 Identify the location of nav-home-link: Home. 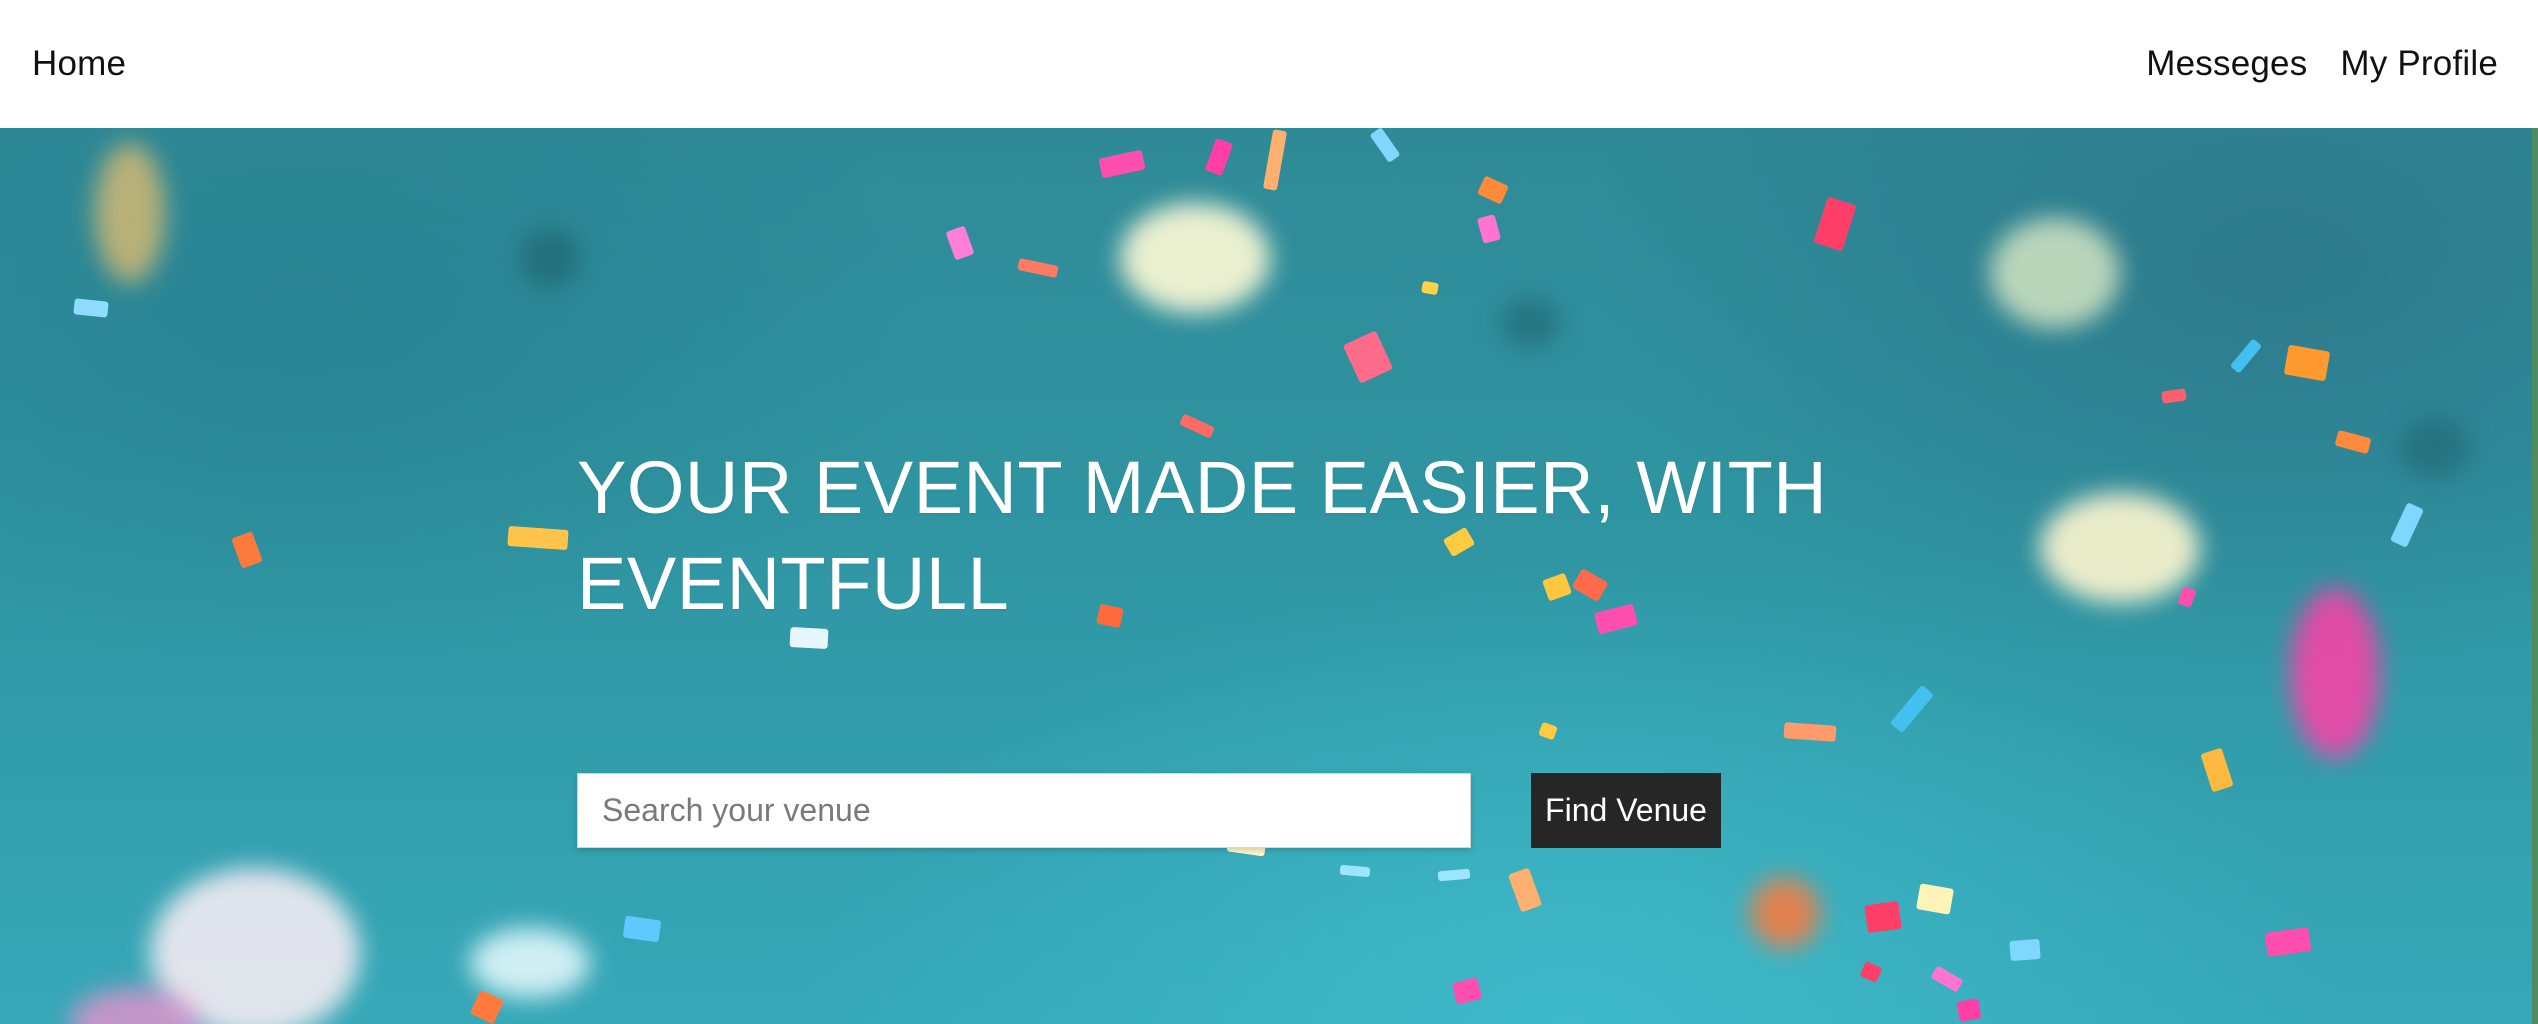
(79, 64).